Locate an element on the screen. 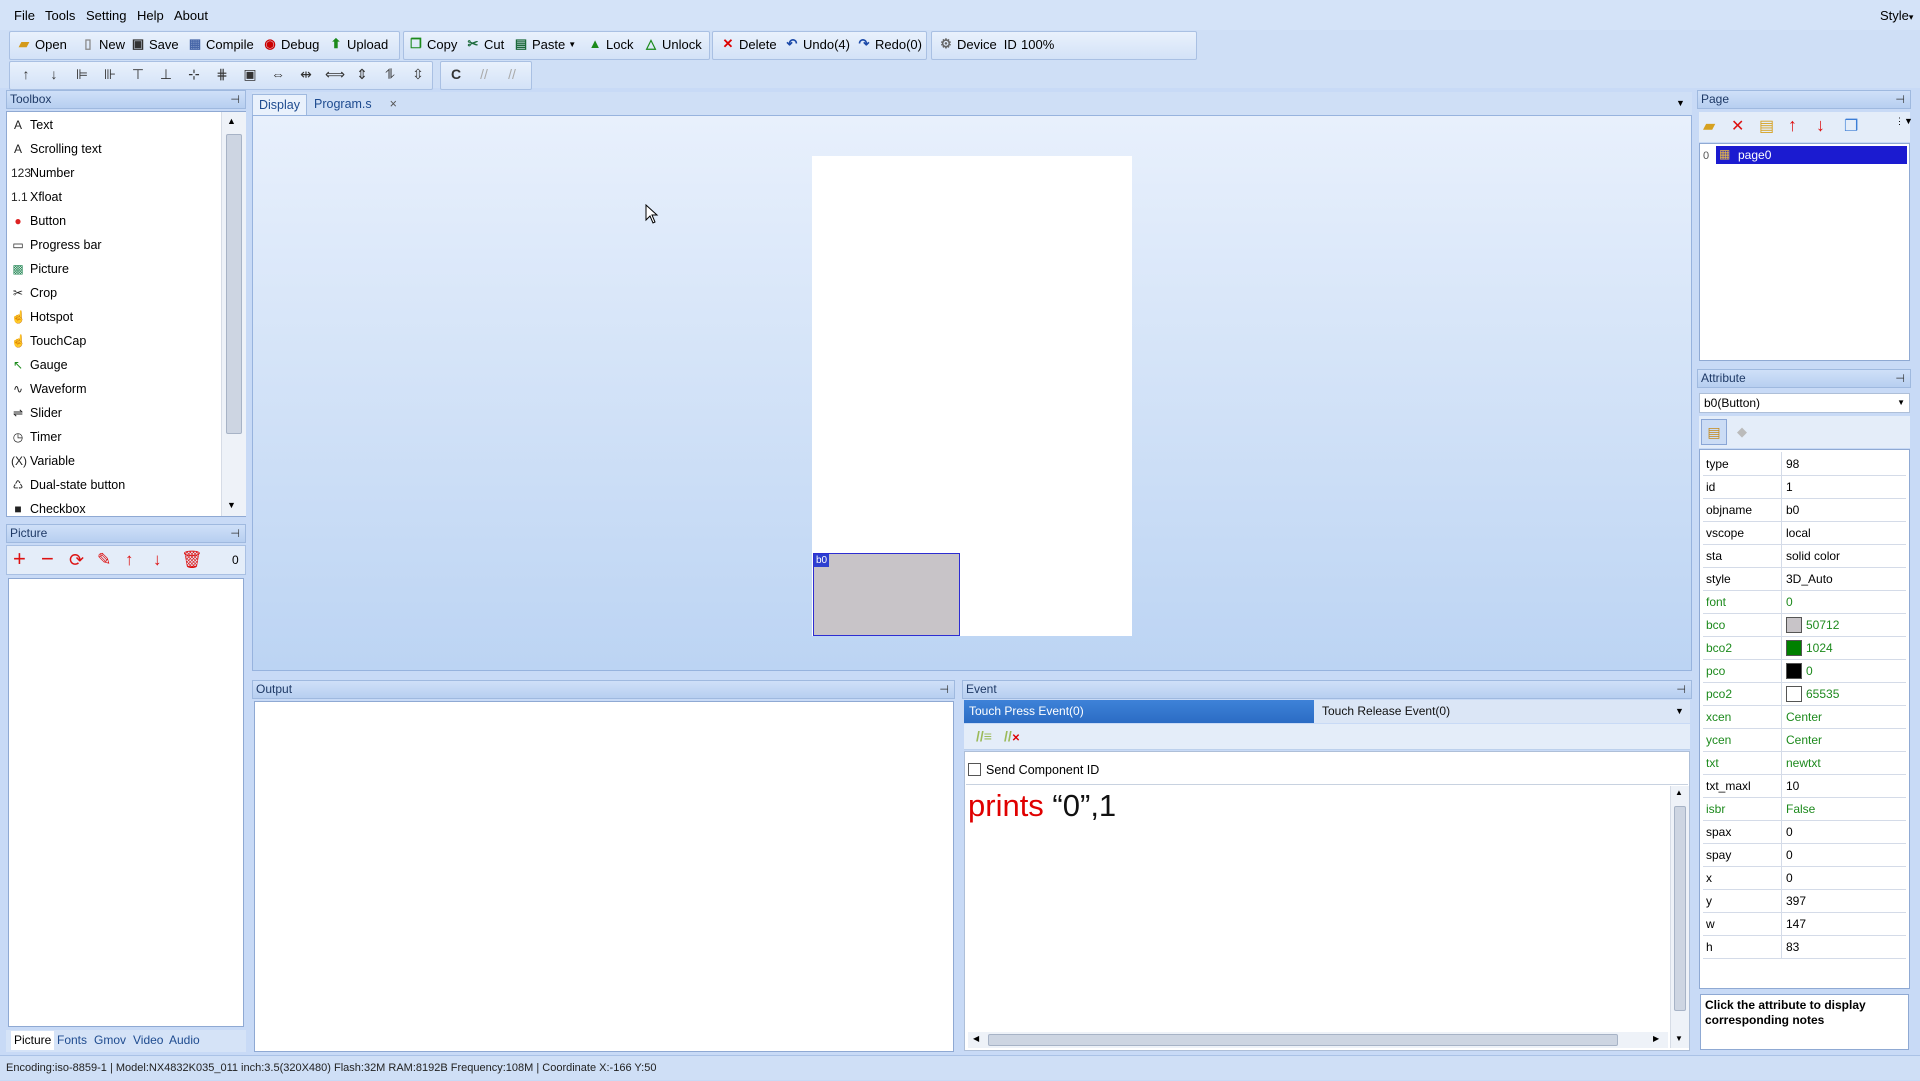 This screenshot has height=1081, width=1920. editor-h-scrollbar: ◀ ▶ is located at coordinates (1318, 1040).